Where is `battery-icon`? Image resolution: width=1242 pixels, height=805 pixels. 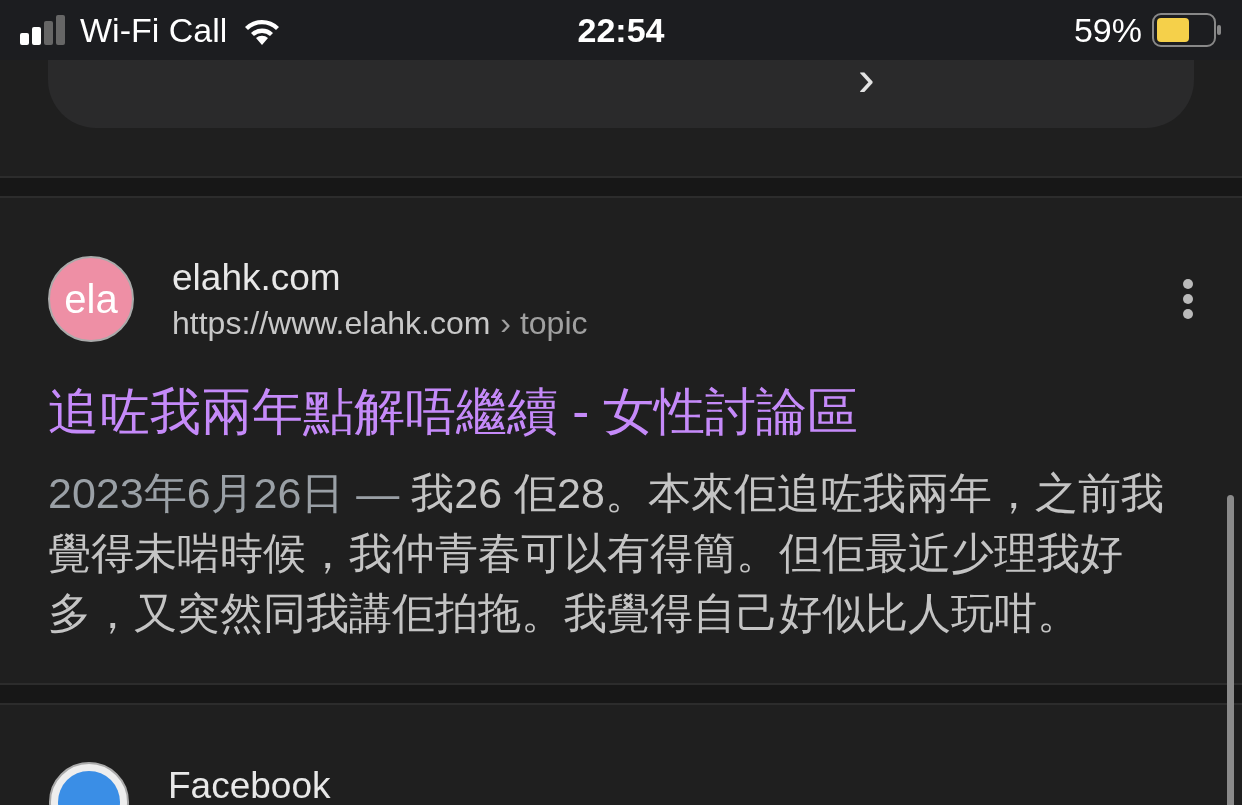 battery-icon is located at coordinates (1187, 30).